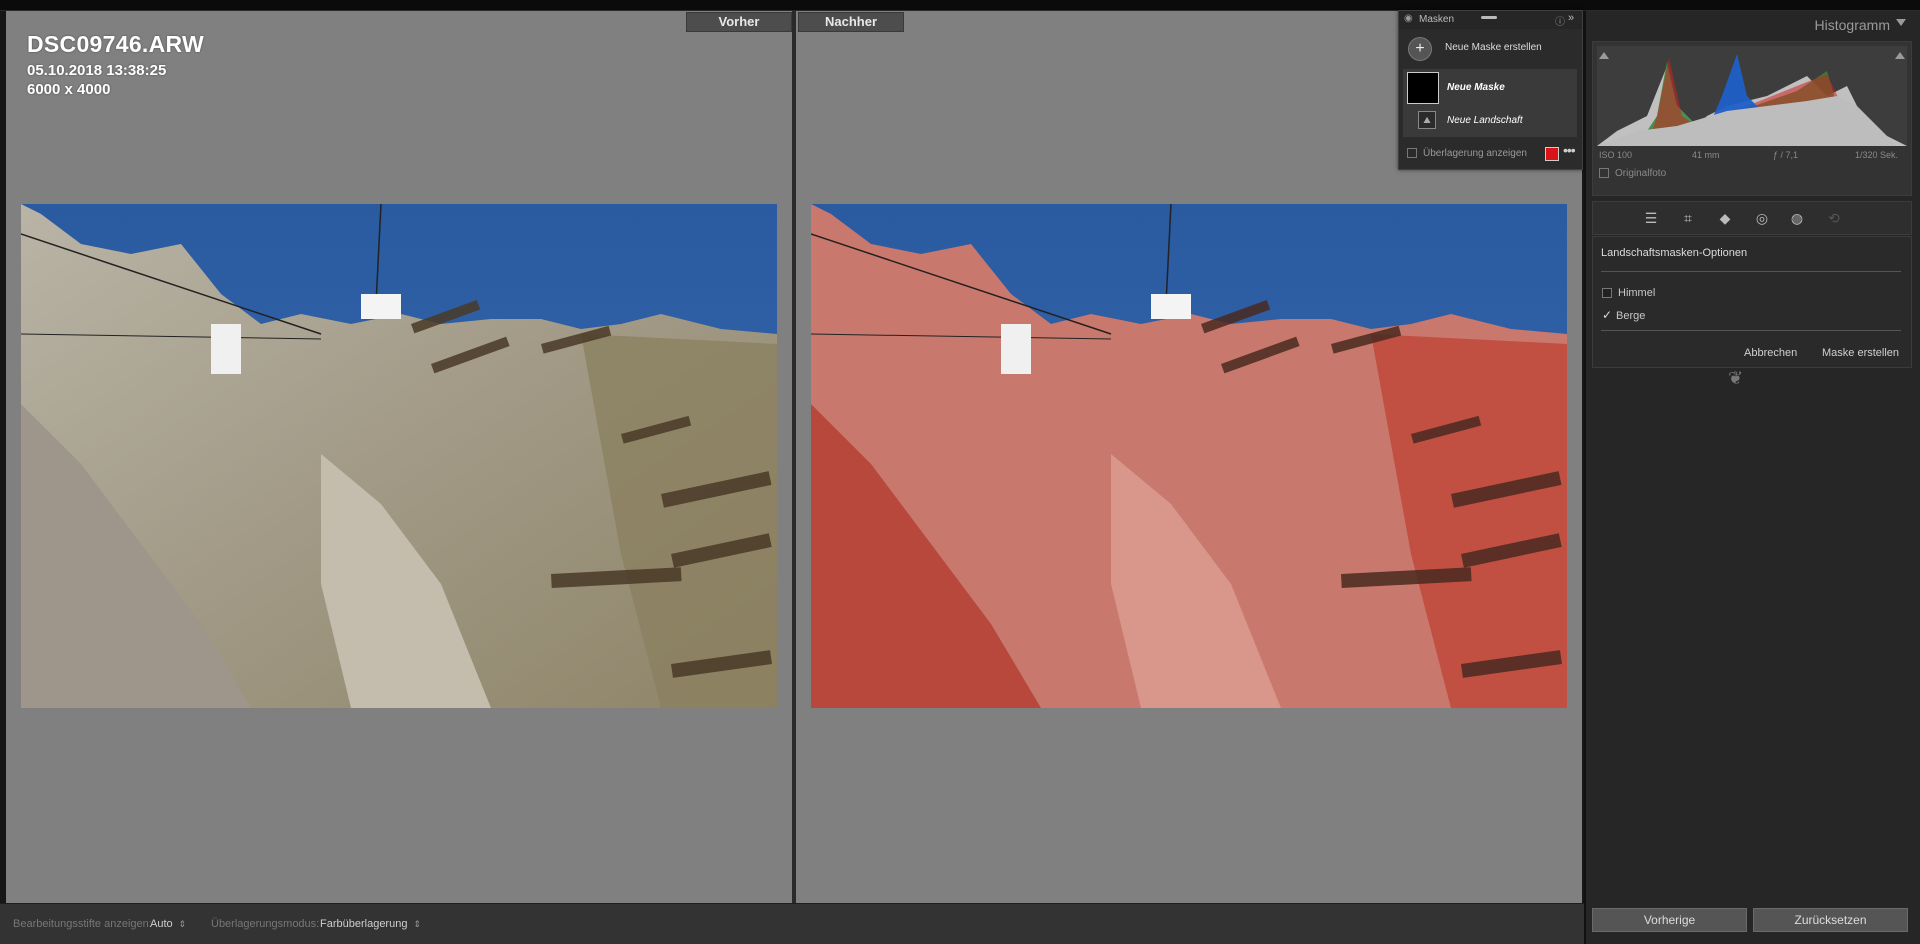  Describe the element at coordinates (116, 44) in the screenshot. I see `file-name: DSC09746.ARW` at that location.